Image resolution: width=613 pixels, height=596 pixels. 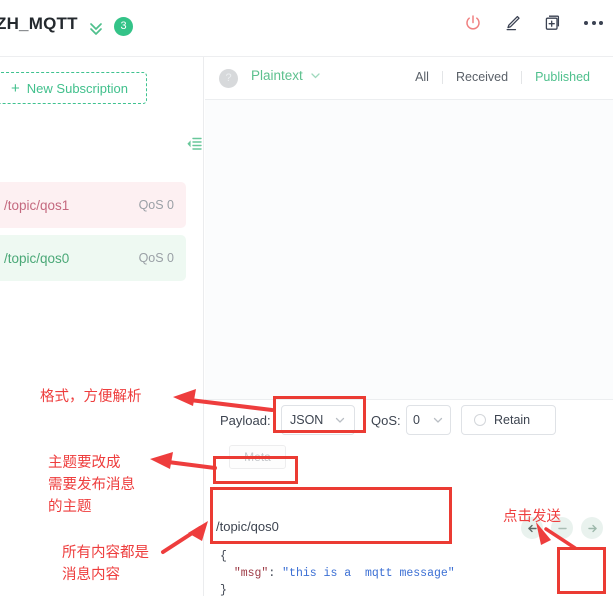 I want to click on copy-plus-icon, so click(x=553, y=23).